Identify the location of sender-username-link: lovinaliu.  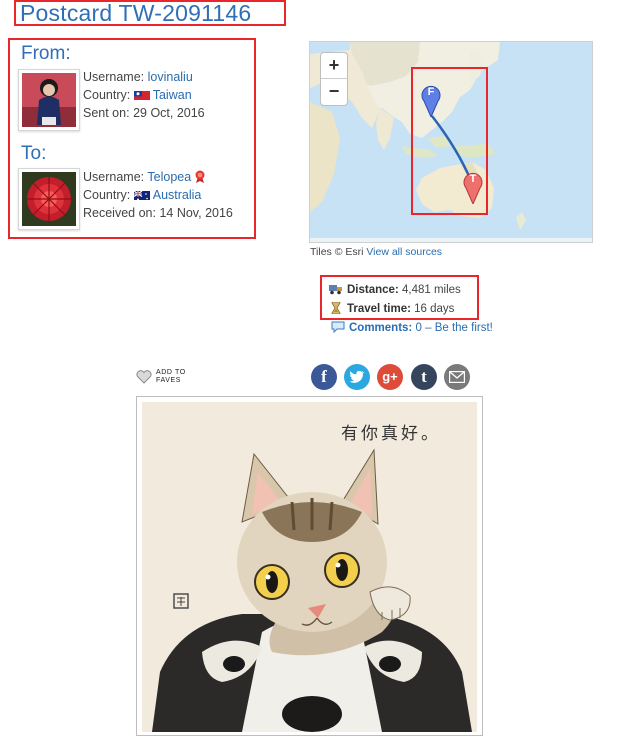
(170, 77).